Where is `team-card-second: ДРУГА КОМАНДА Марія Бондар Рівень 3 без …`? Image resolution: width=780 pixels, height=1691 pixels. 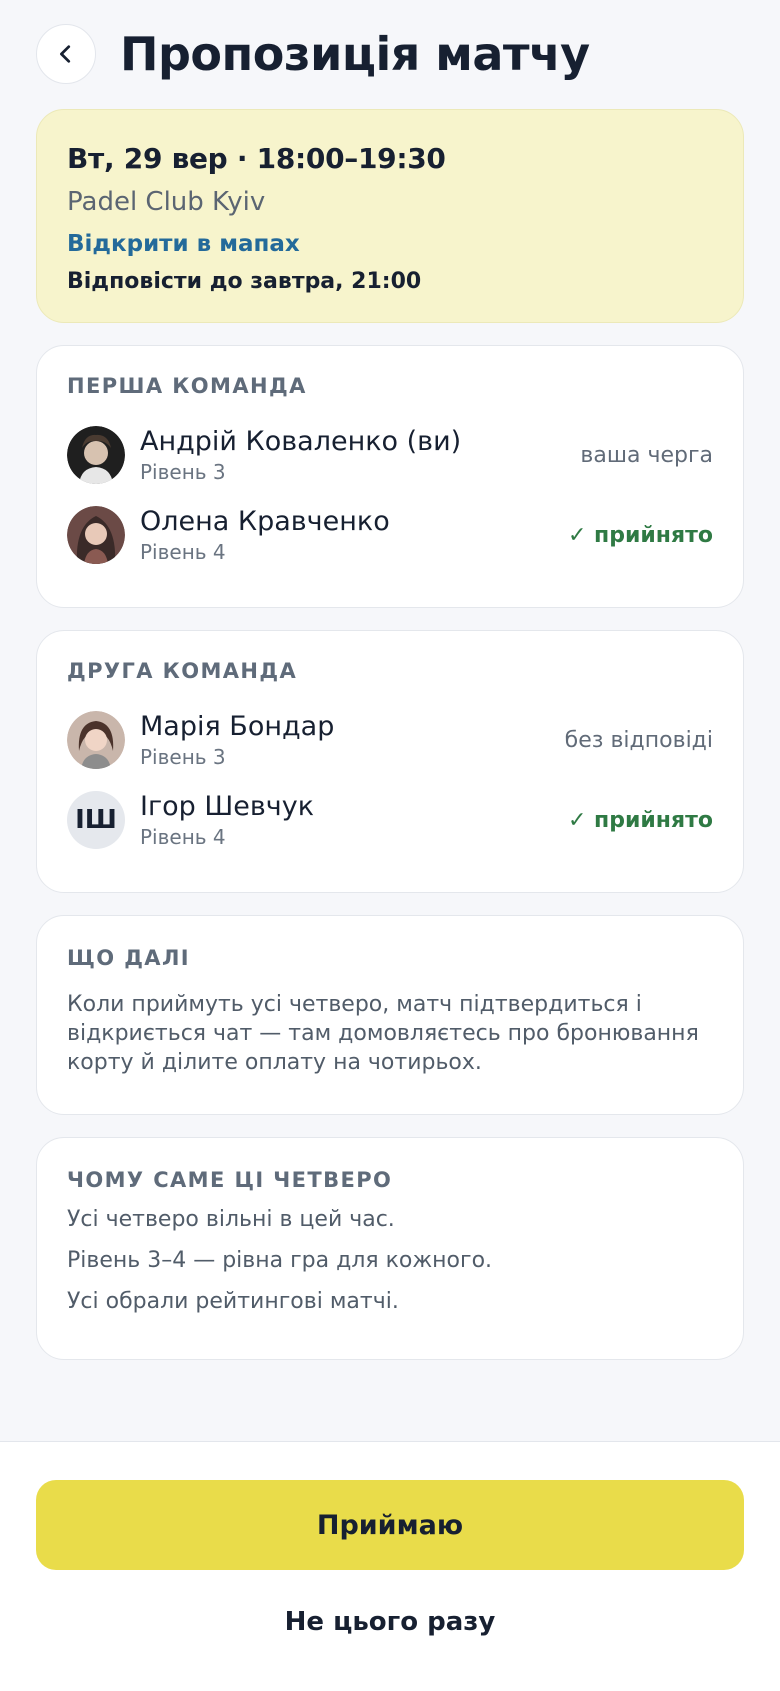
team-card-second: ДРУГА КОМАНДА Марія Бондар Рівень 3 без … is located at coordinates (390, 761).